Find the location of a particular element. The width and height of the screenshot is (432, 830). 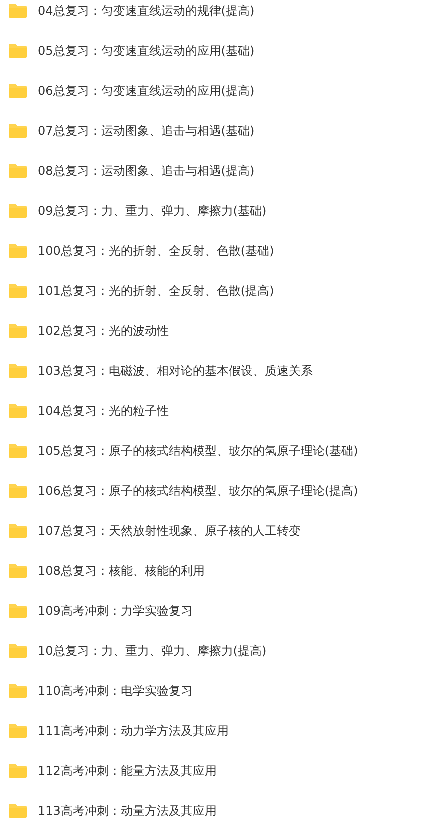

folder-name: 111高考冲刺：动力学方法及其应用 is located at coordinates (133, 731).